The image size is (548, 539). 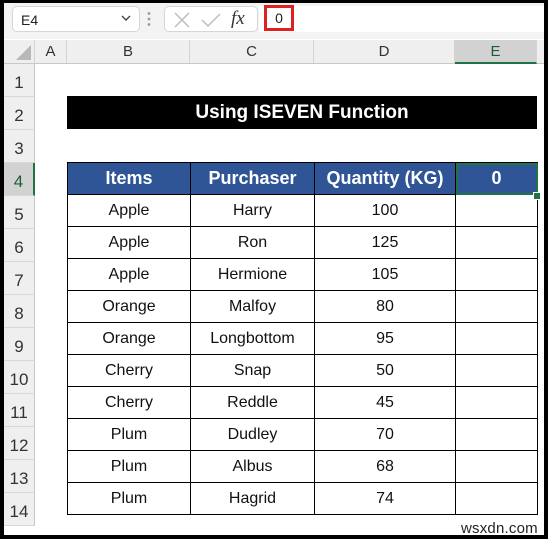 I want to click on chevron-down-icon, so click(x=126, y=18).